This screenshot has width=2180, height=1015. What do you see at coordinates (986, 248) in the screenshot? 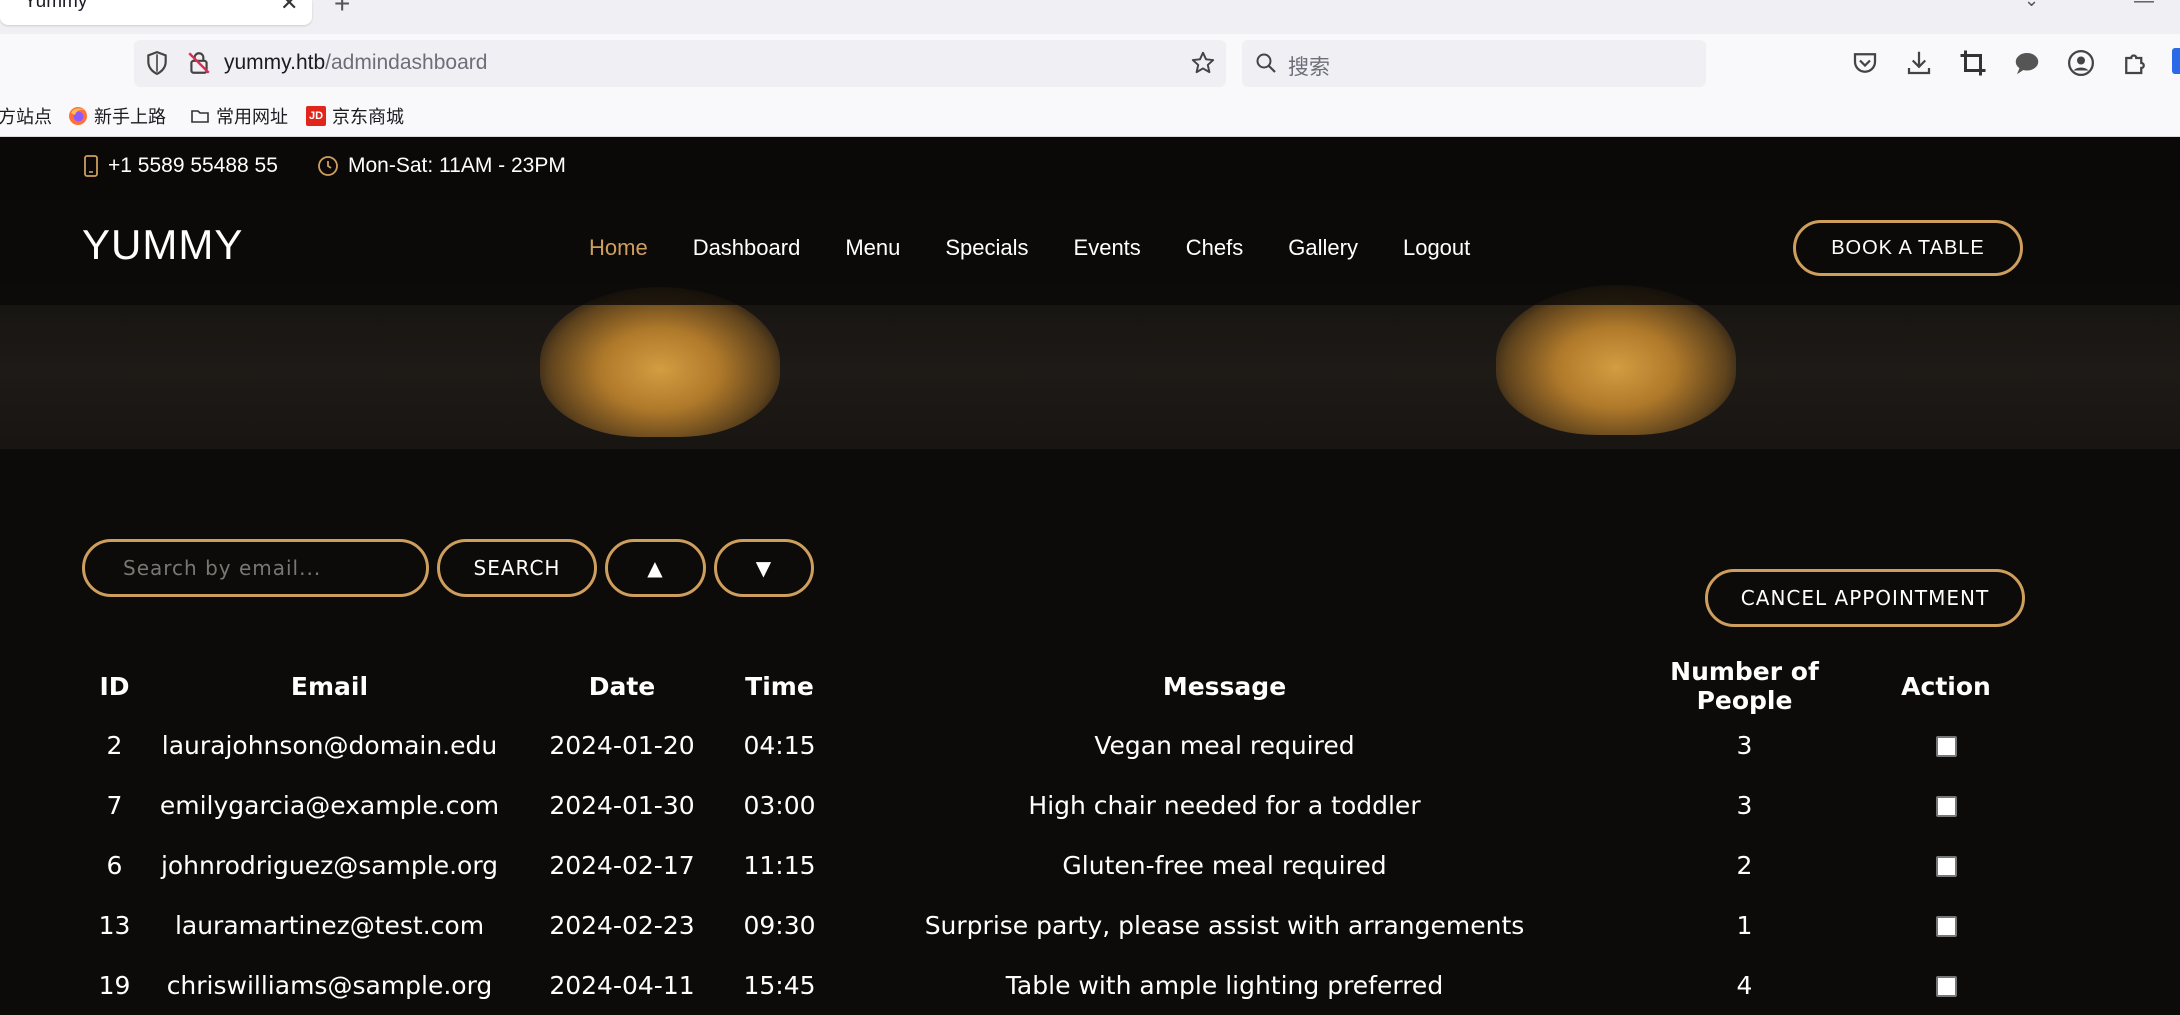
I see `nav-specials: Specials` at bounding box center [986, 248].